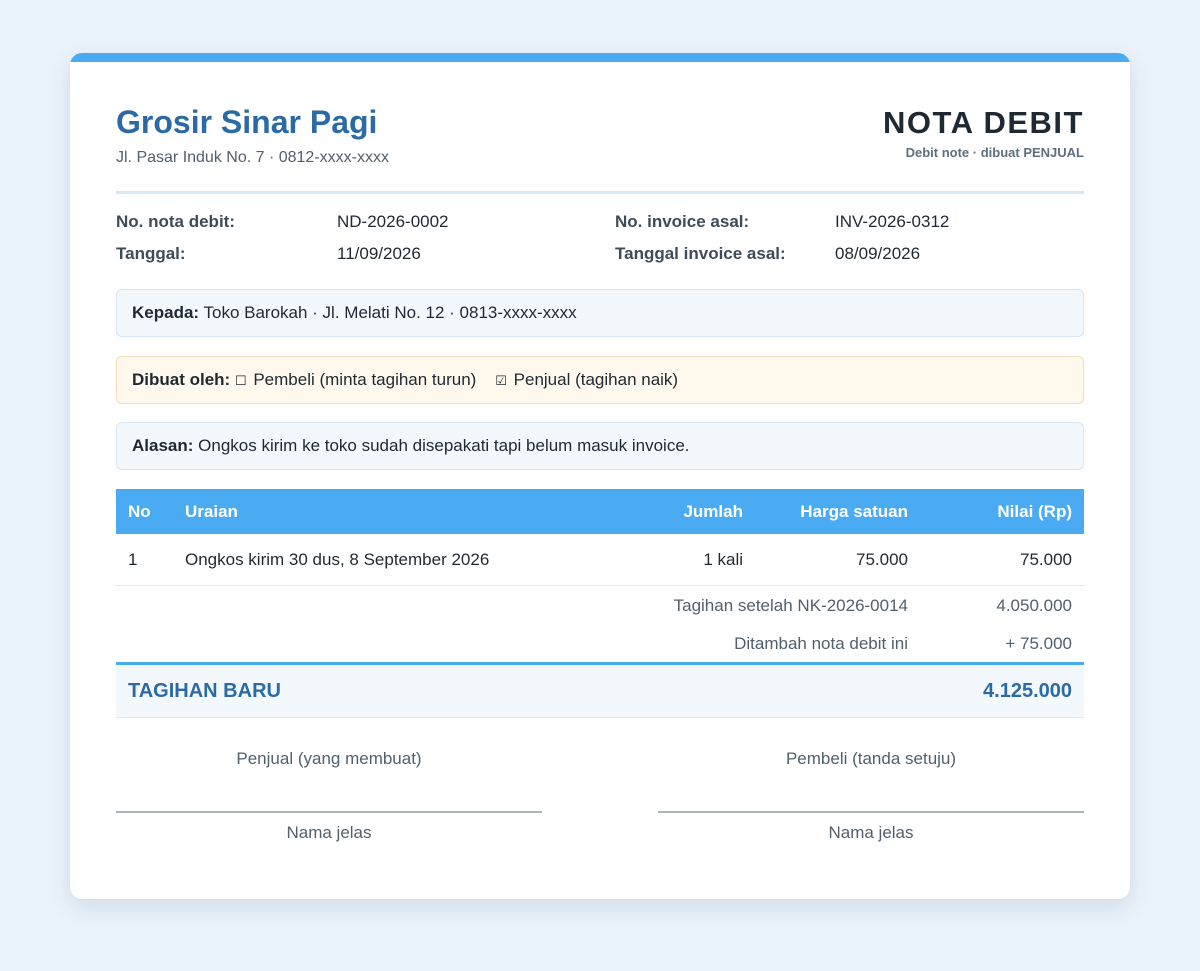 This screenshot has width=1200, height=971. I want to click on buyer-signature-block: Pembeli (tanda setuju) Nama jelas, so click(871, 796).